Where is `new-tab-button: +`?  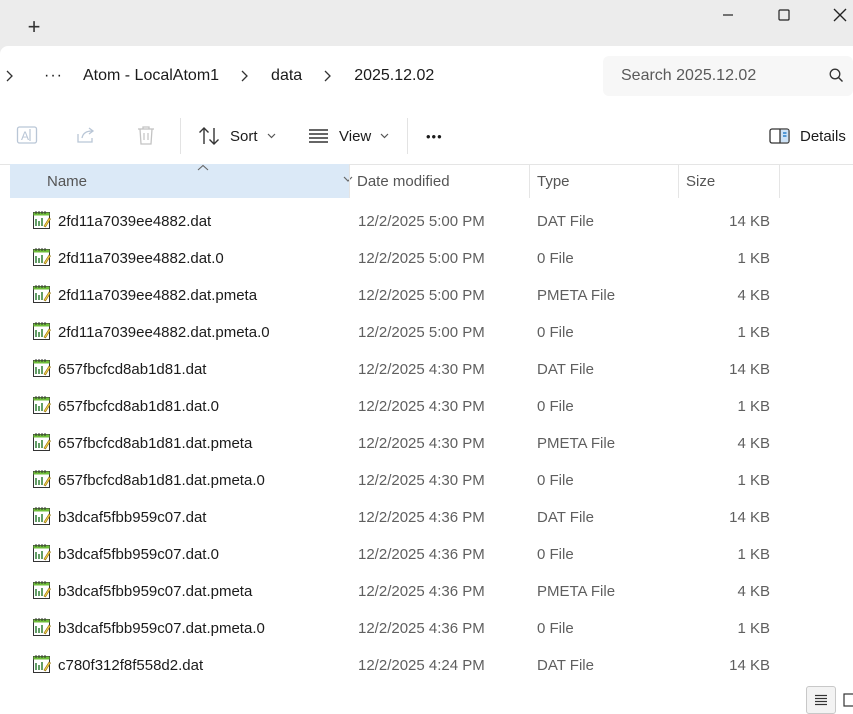
new-tab-button: + is located at coordinates (34, 27).